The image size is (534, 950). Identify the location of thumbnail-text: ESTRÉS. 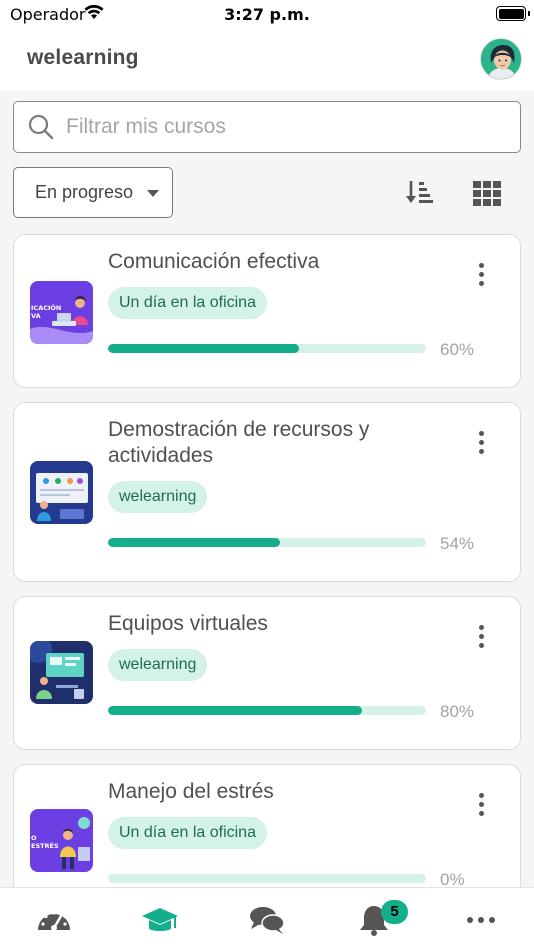
(45, 845).